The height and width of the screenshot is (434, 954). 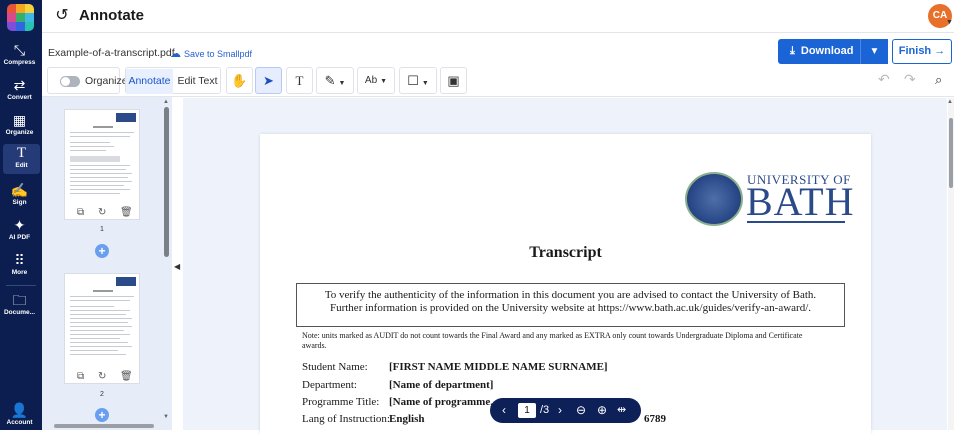 I want to click on chevron-left-icon: ‹, so click(x=504, y=410).